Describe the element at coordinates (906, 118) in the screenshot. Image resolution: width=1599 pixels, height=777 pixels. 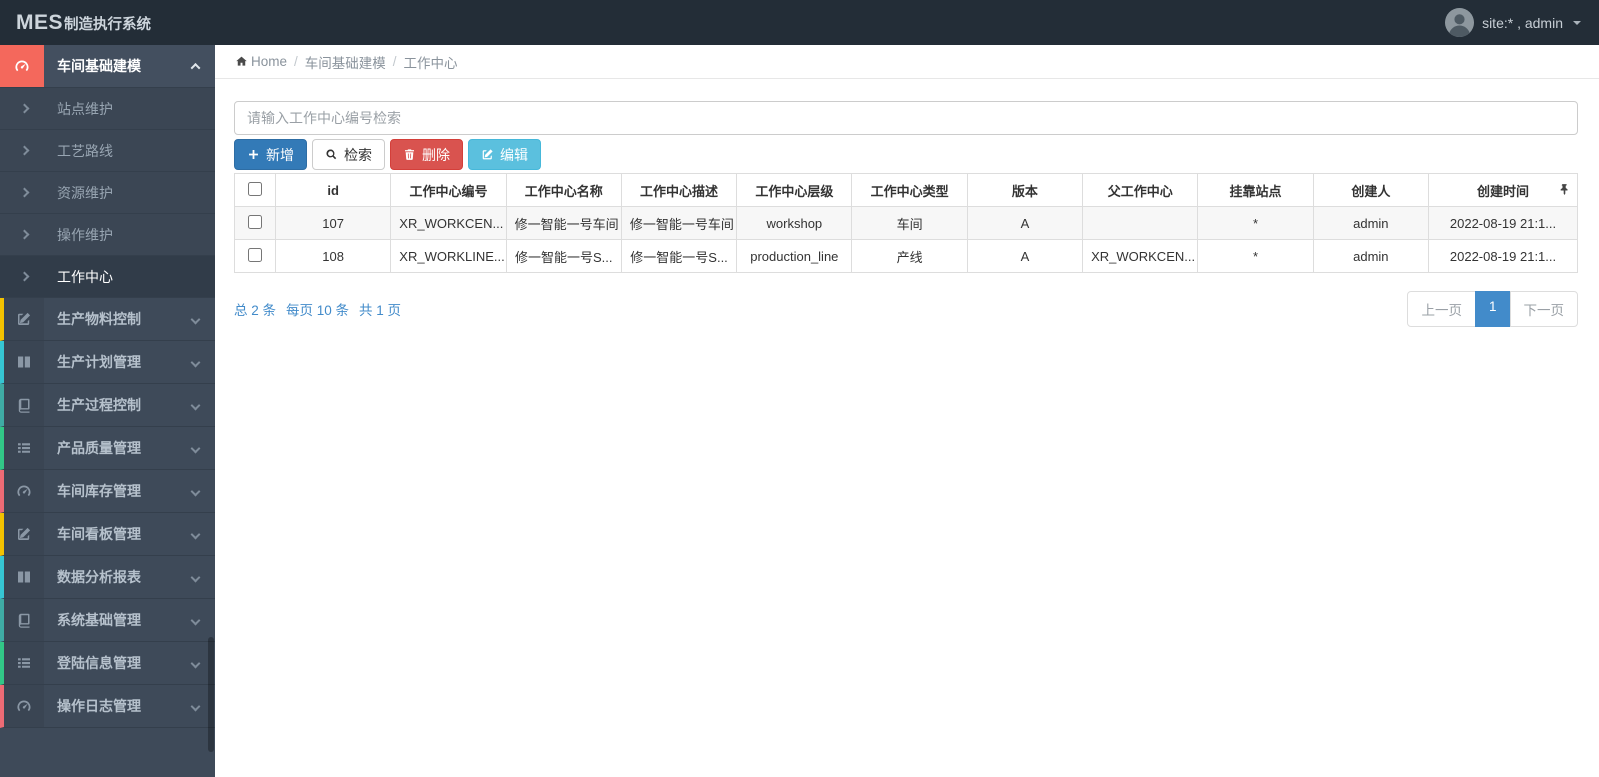
I see `search-input` at that location.